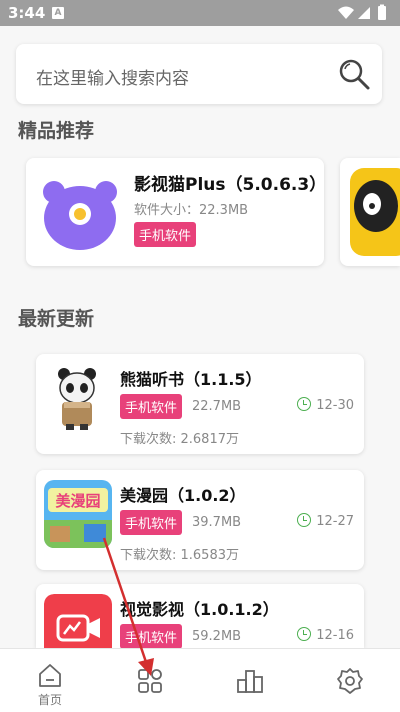  I want to click on battery-icon, so click(382, 13).